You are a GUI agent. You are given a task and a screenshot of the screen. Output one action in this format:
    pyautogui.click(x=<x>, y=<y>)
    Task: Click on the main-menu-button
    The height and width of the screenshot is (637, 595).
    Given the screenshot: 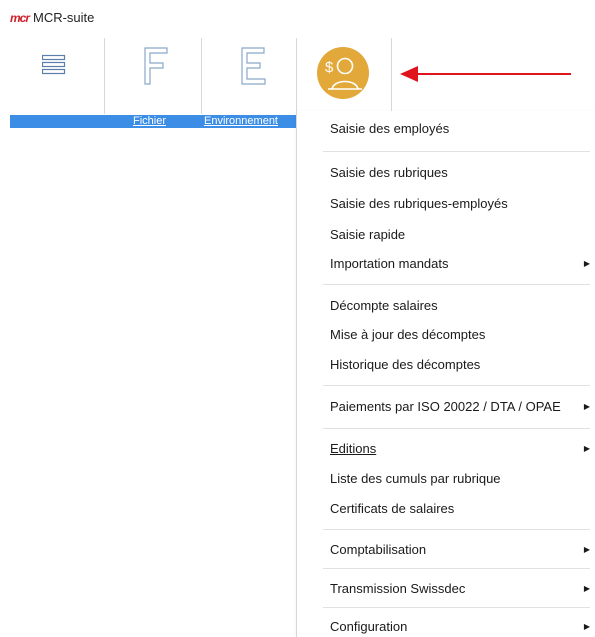 What is the action you would take?
    pyautogui.click(x=56, y=75)
    